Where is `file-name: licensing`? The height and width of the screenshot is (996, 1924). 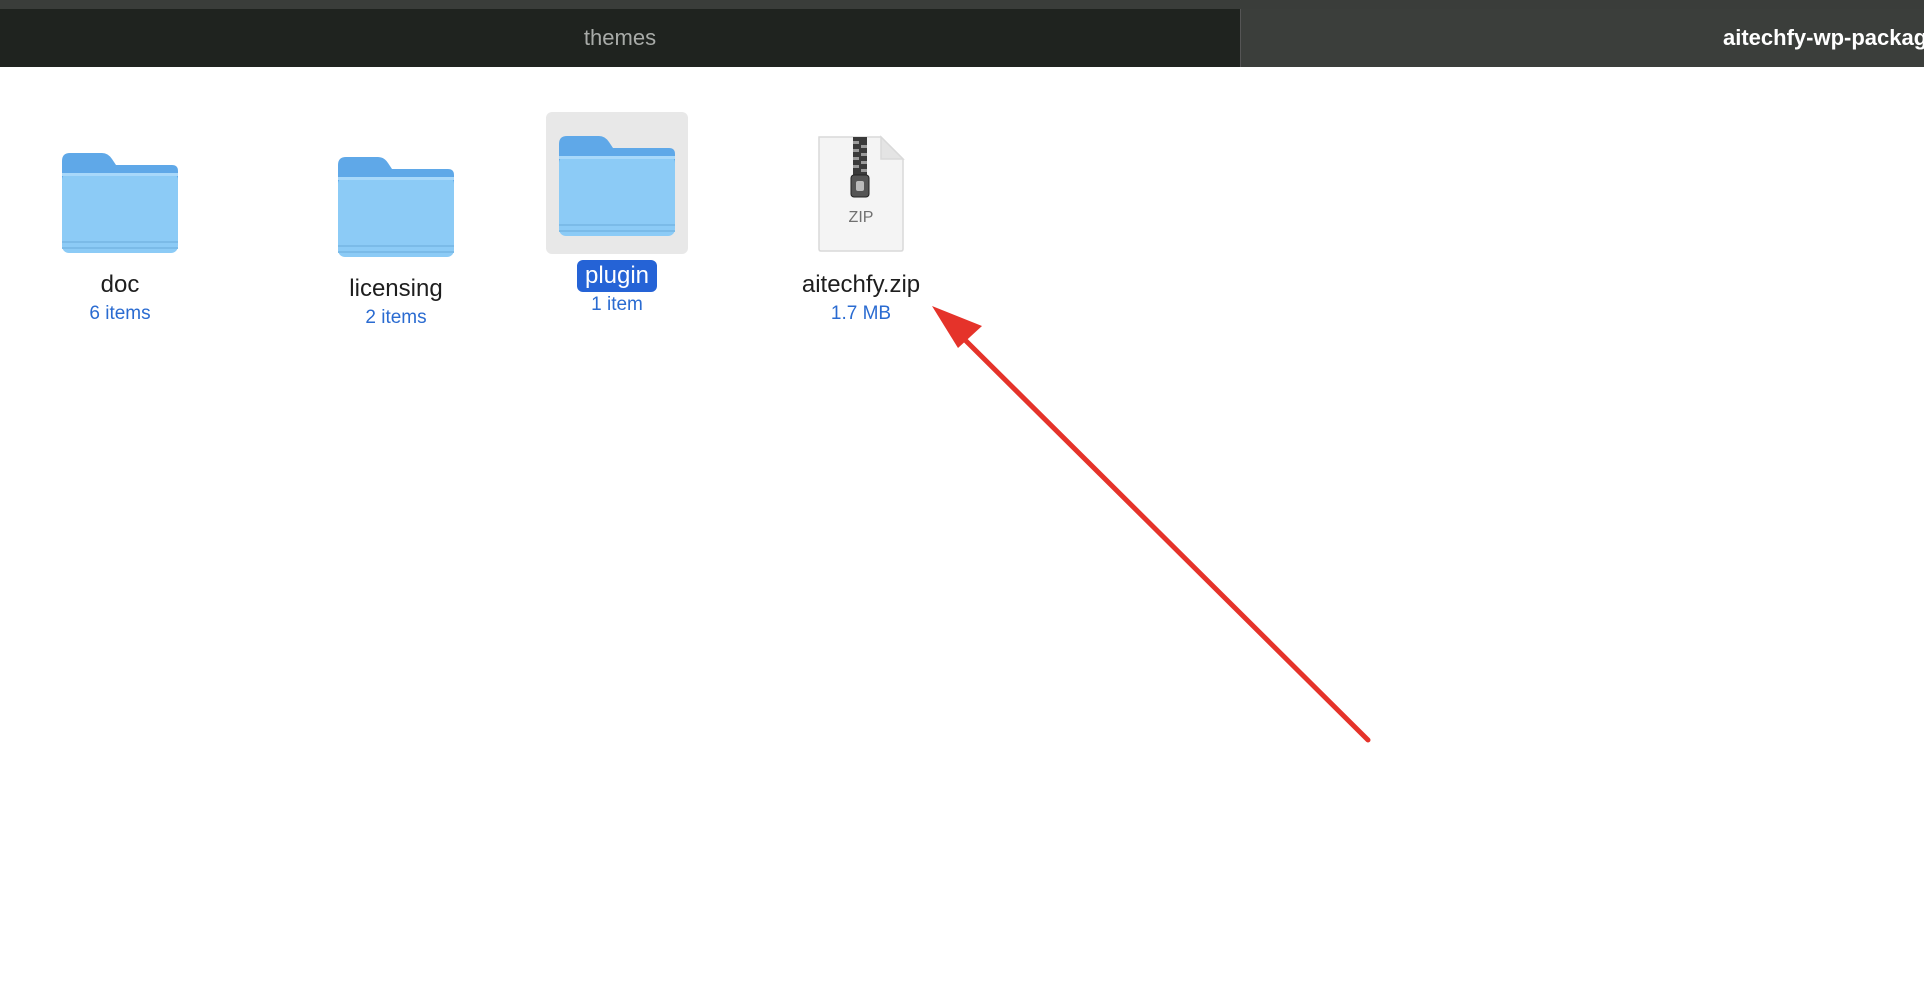 file-name: licensing is located at coordinates (396, 288).